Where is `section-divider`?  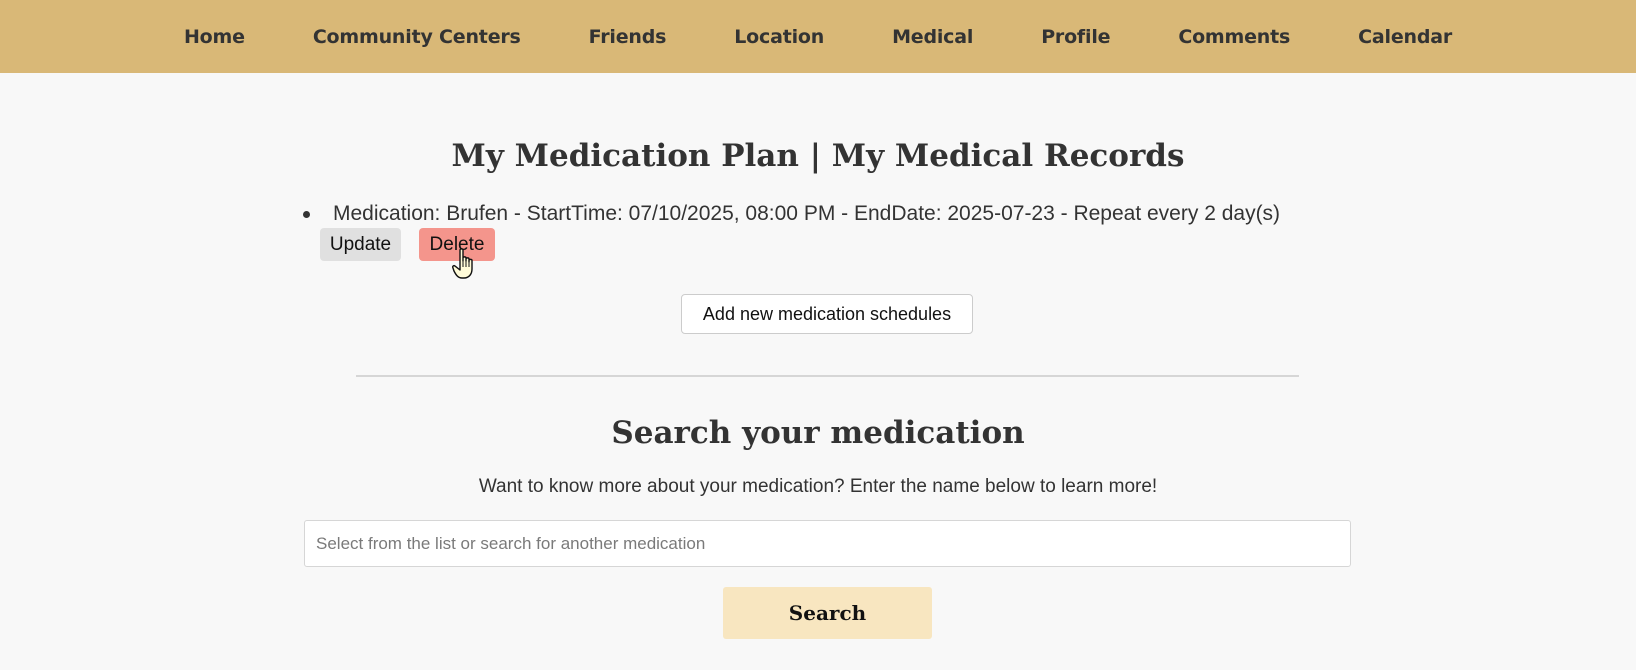 section-divider is located at coordinates (827, 376).